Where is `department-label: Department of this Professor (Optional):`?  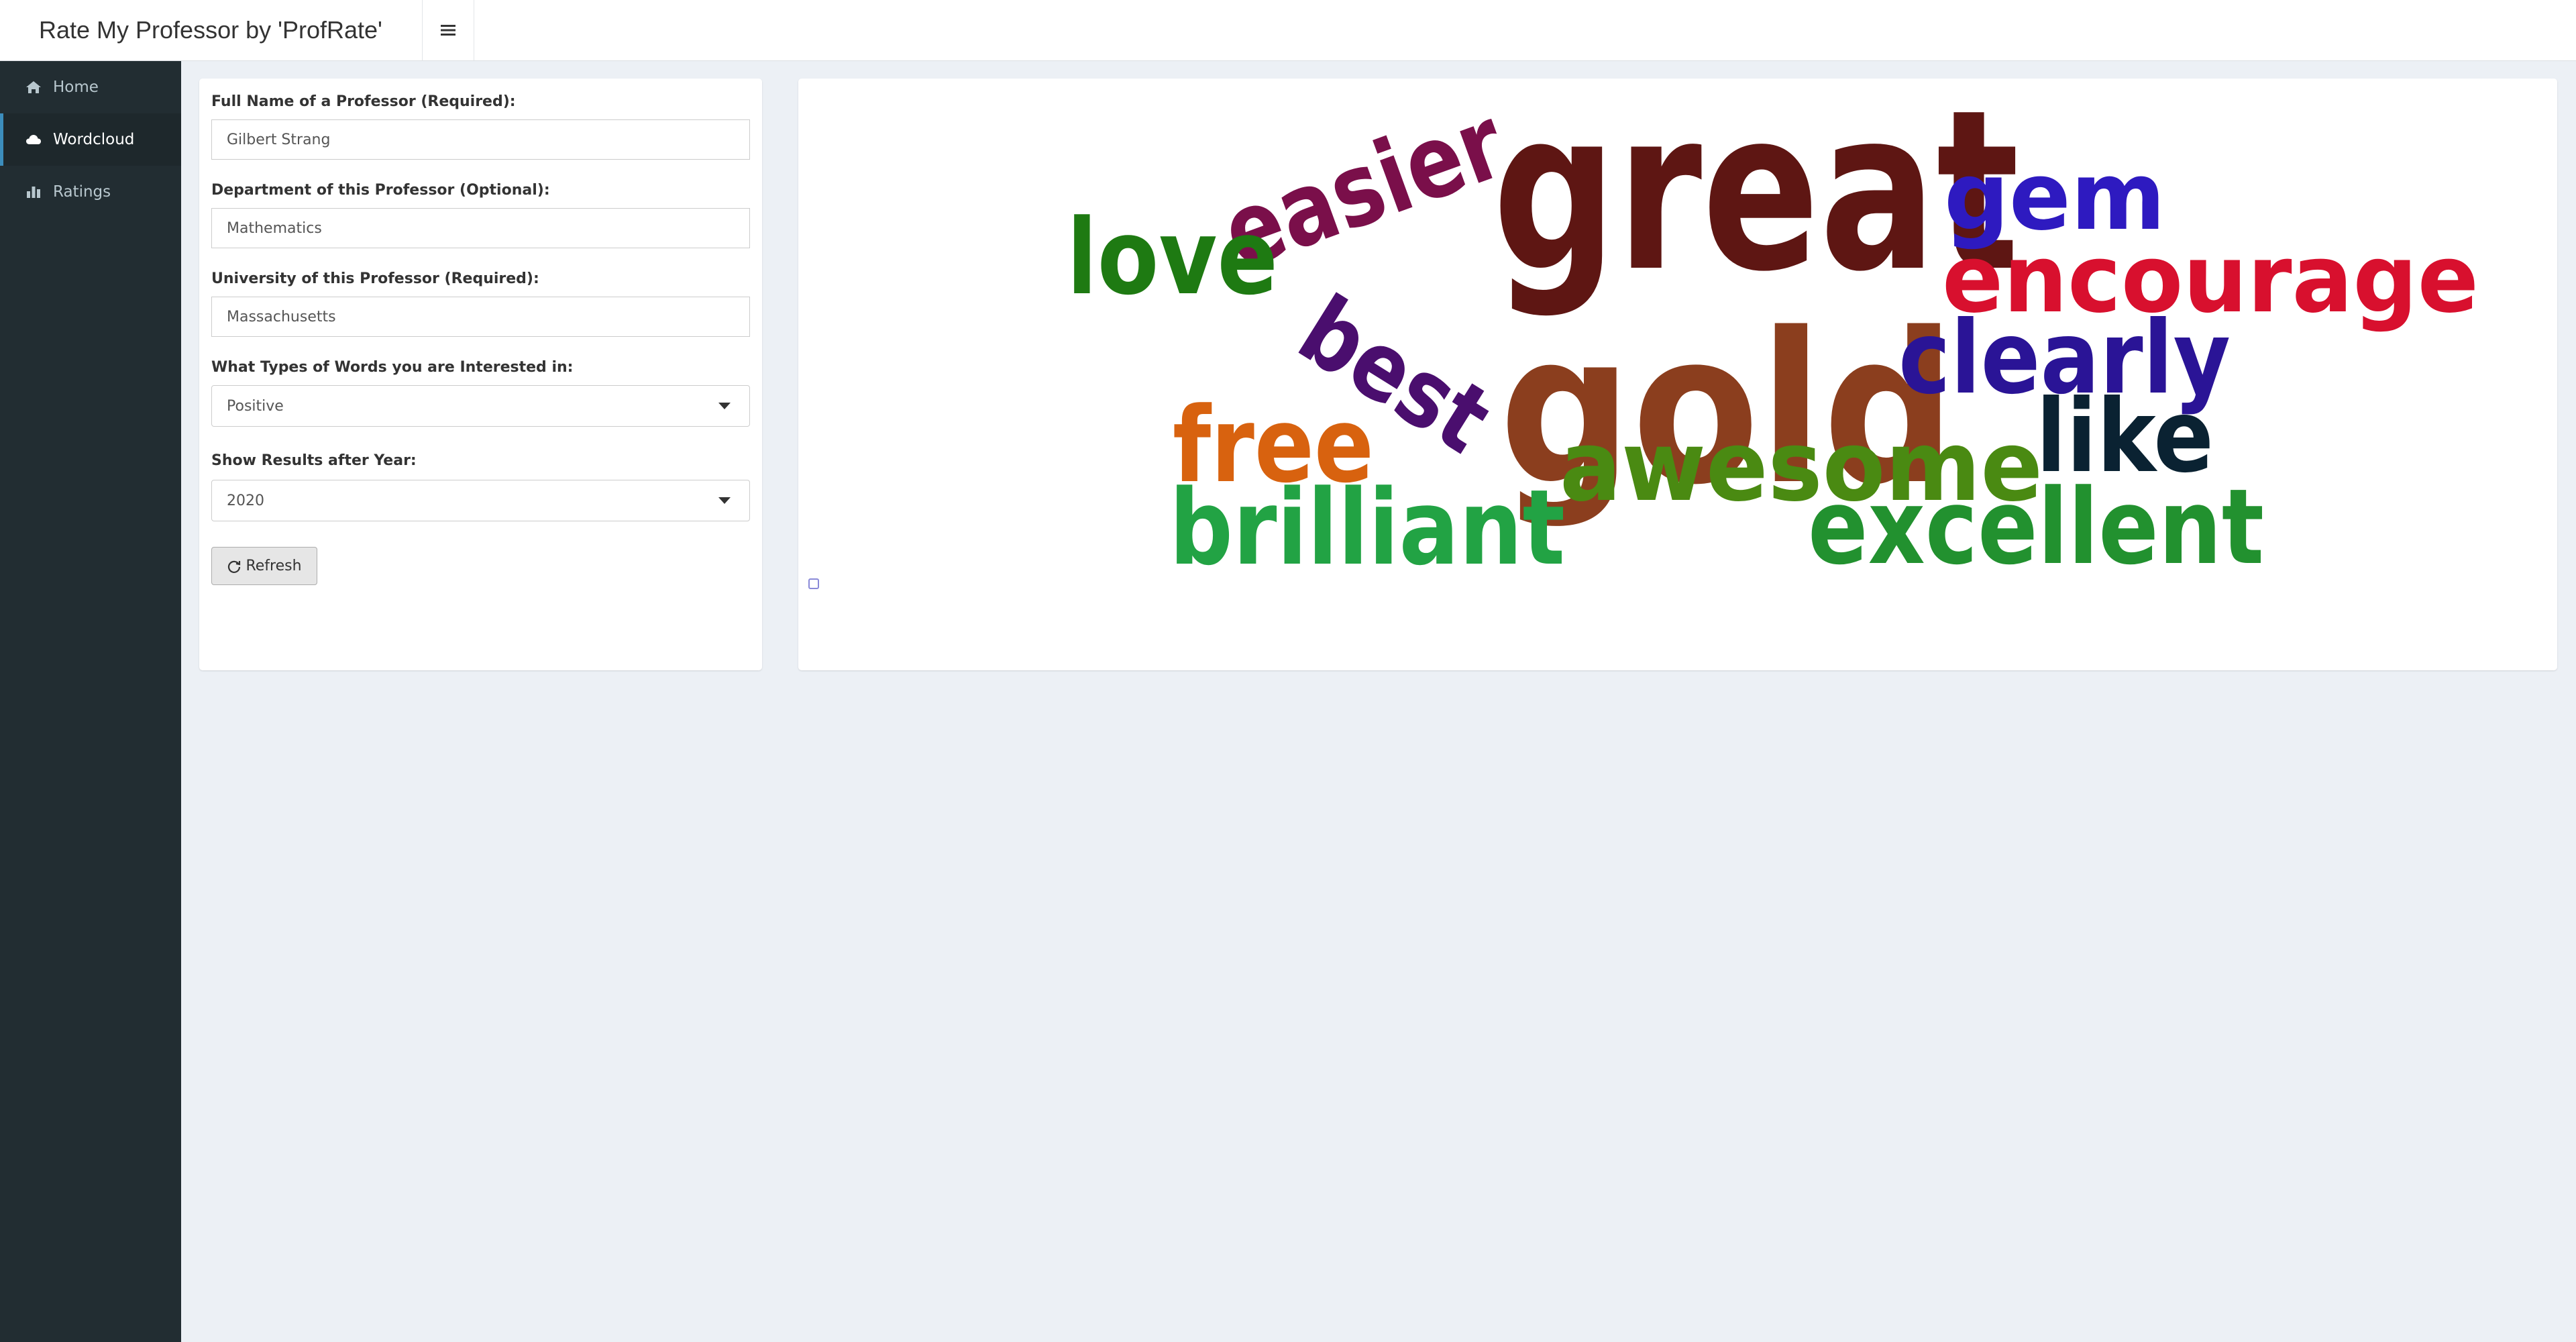 department-label: Department of this Professor (Optional): is located at coordinates (380, 190).